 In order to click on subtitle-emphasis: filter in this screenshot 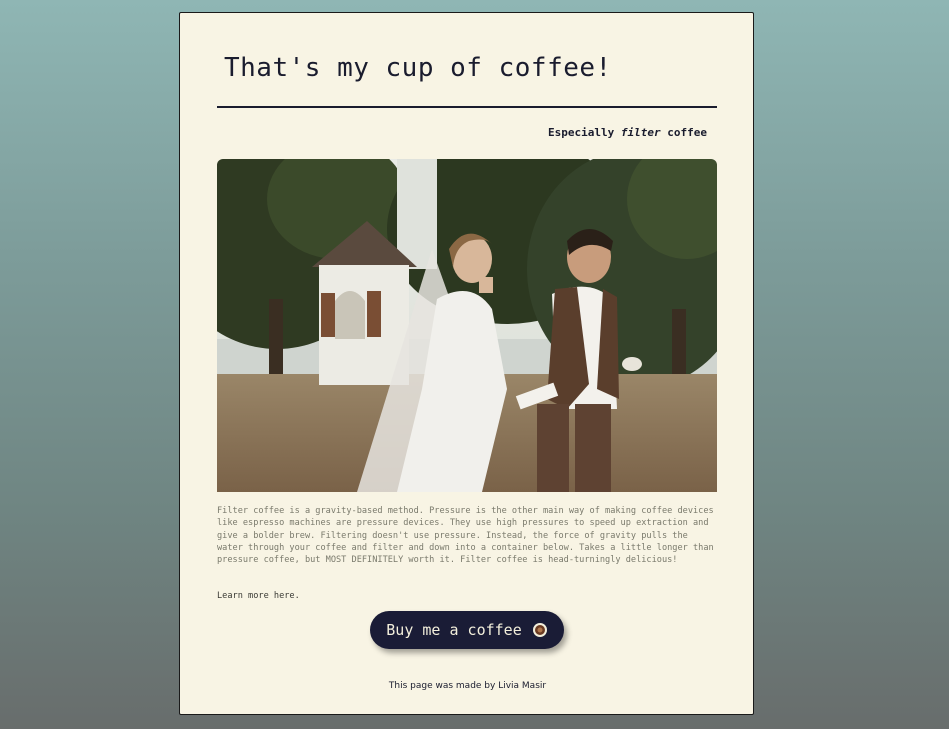, I will do `click(640, 132)`.